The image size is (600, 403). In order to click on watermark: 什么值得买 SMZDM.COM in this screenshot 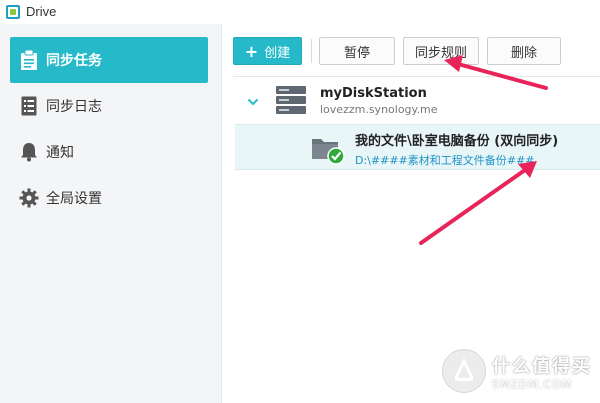, I will do `click(517, 371)`.